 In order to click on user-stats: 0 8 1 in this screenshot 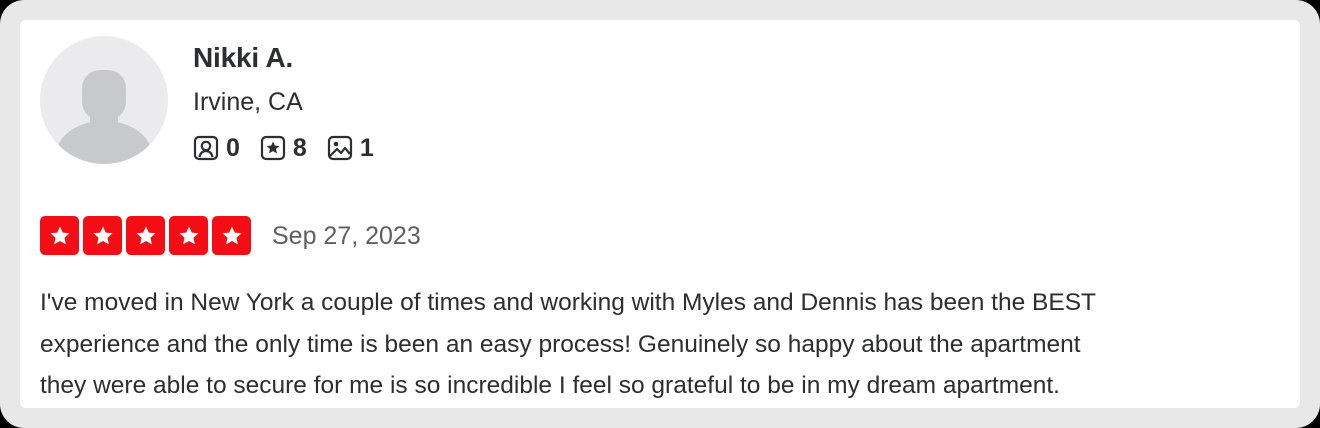, I will do `click(293, 148)`.